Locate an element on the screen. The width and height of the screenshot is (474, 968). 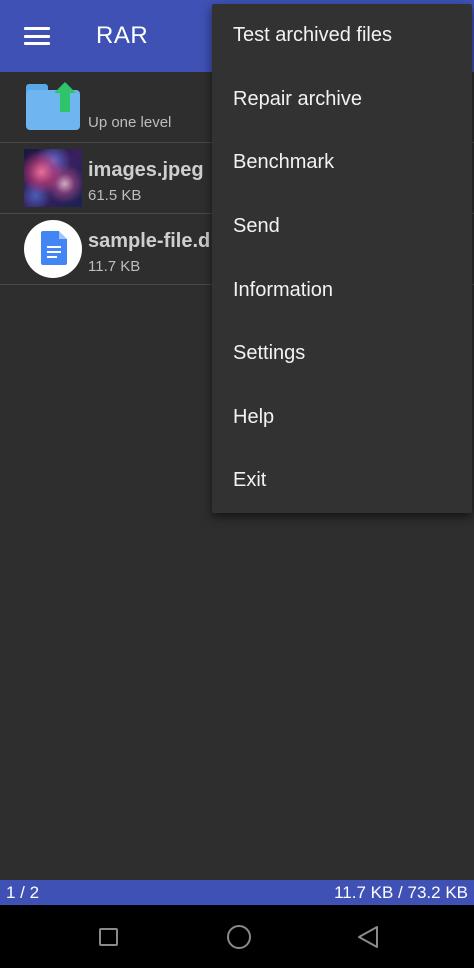
menu-item-information: Information is located at coordinates (342, 290).